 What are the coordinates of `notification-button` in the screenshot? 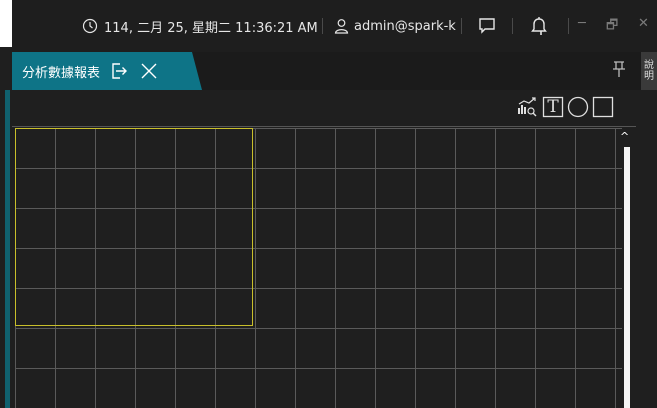 It's located at (539, 26).